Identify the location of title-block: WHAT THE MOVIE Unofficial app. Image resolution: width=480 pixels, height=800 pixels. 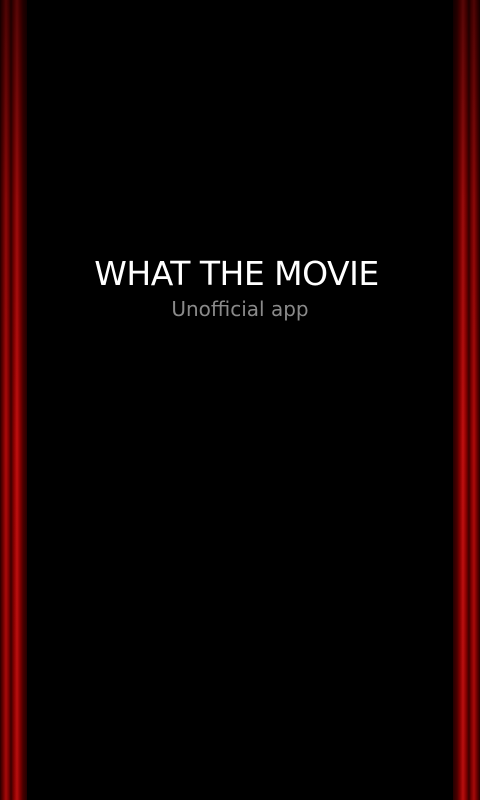
(240, 288).